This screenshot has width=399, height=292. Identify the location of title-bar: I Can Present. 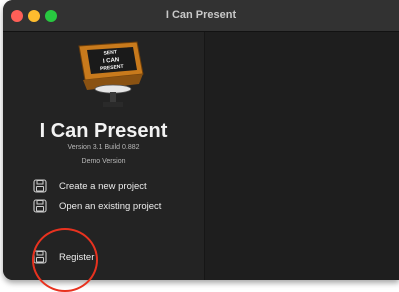
(201, 16).